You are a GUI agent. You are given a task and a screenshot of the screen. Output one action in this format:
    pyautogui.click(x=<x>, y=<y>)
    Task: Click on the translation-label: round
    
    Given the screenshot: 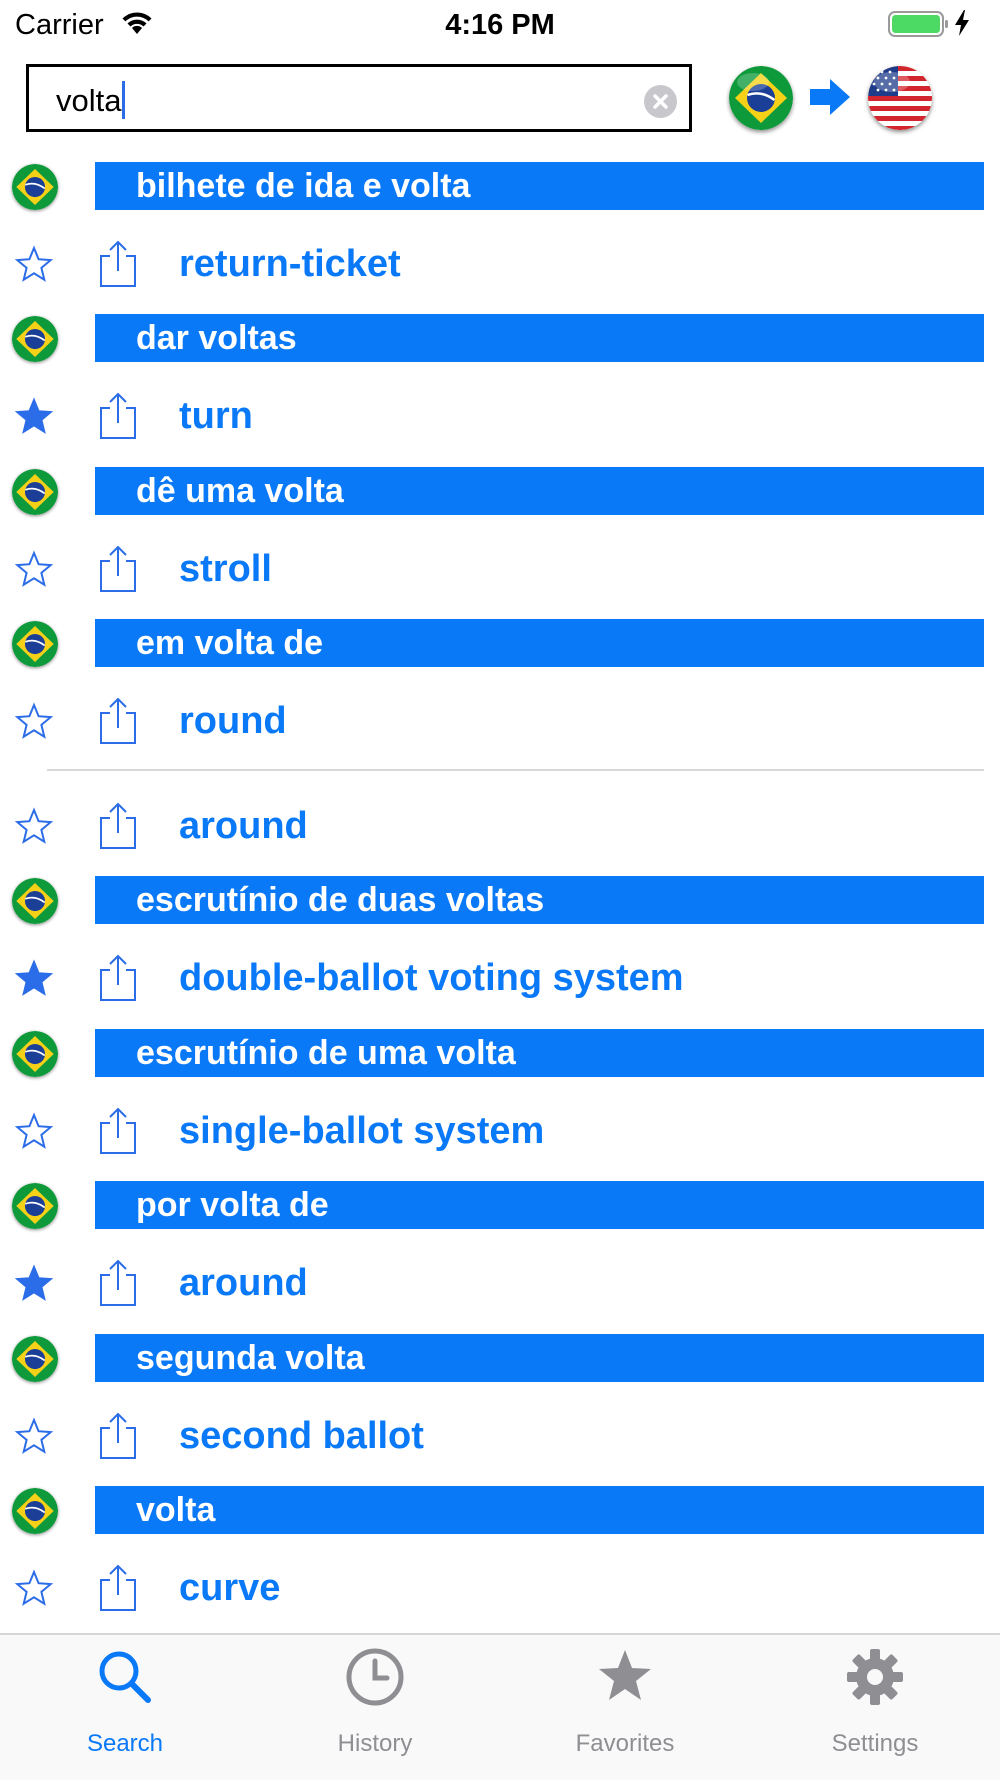 What is the action you would take?
    pyautogui.click(x=233, y=721)
    